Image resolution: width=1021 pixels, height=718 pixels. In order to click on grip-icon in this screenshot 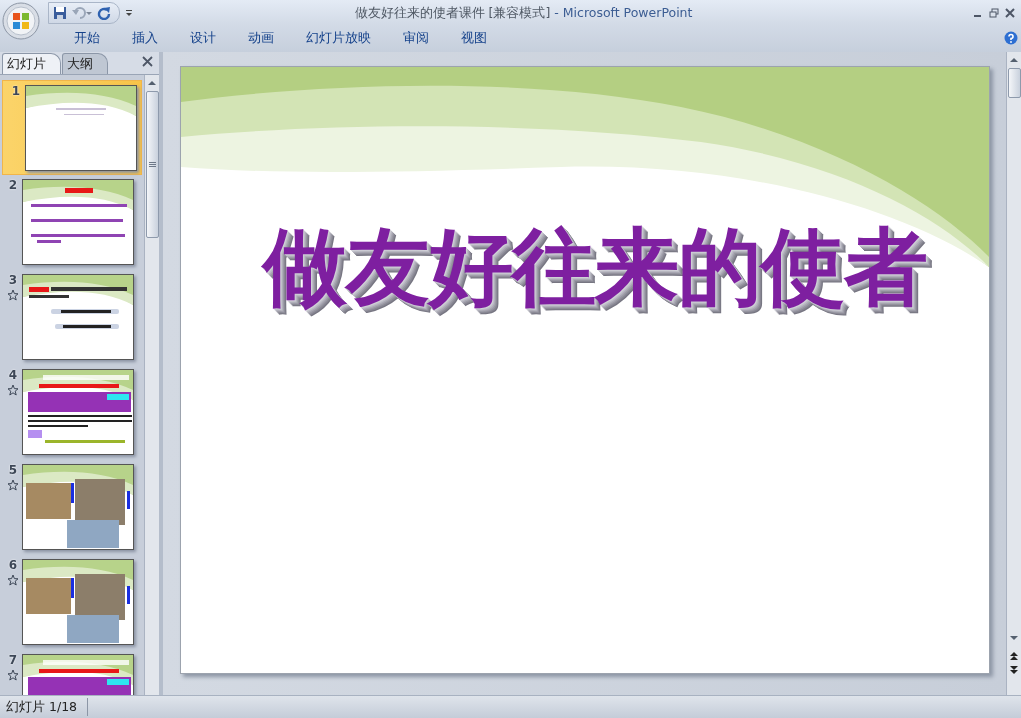, I will do `click(152, 164)`.